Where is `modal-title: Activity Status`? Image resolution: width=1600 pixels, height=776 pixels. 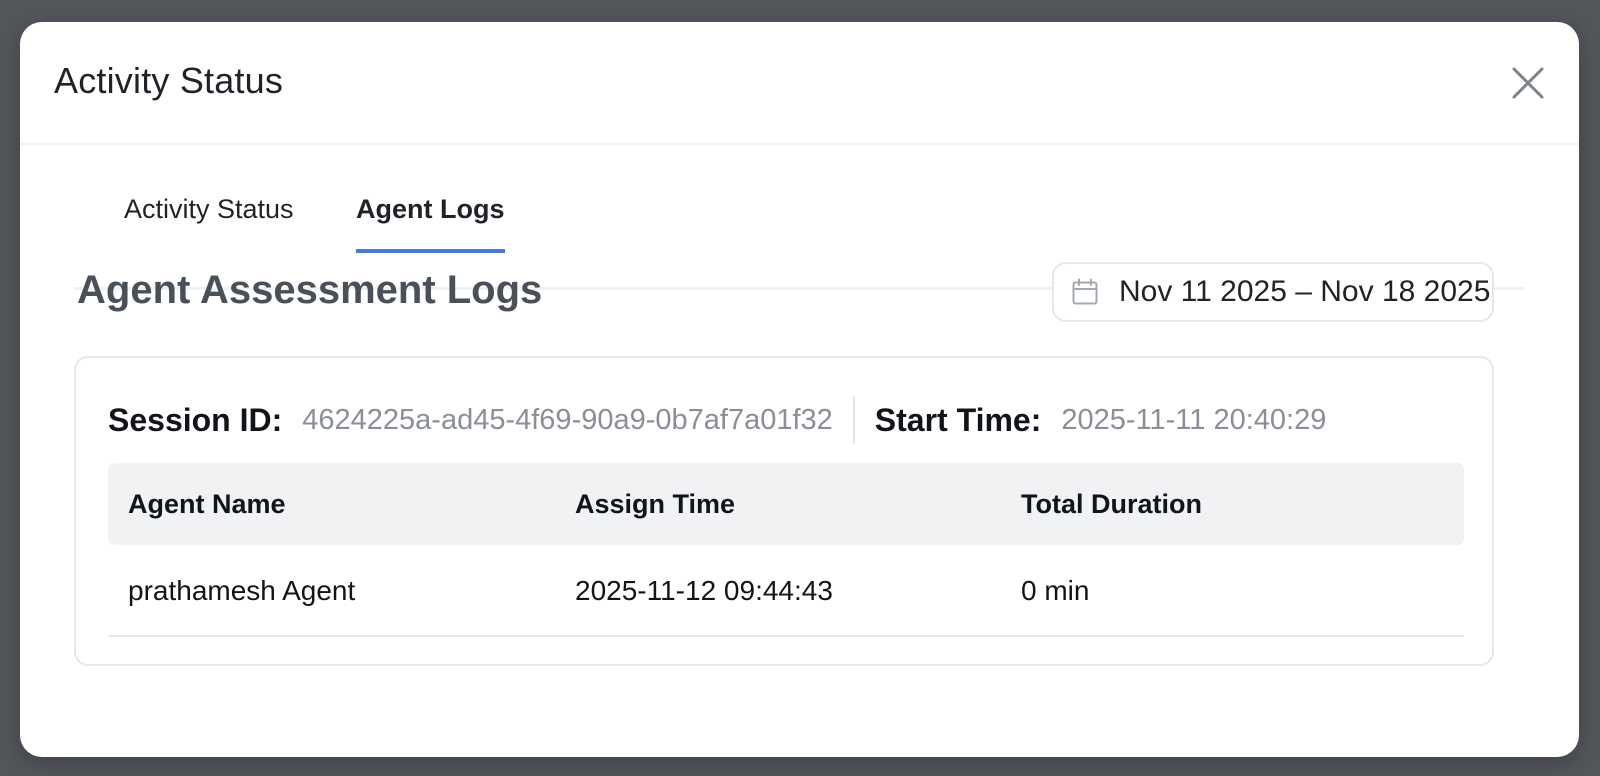
modal-title: Activity Status is located at coordinates (169, 80).